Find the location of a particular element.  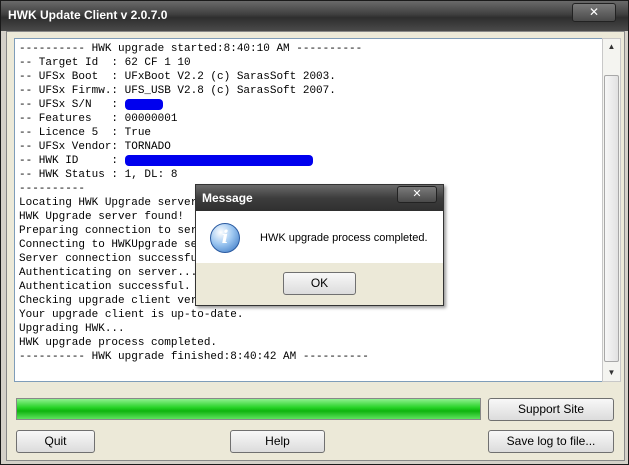

scrollbar-thumb is located at coordinates (611, 218).